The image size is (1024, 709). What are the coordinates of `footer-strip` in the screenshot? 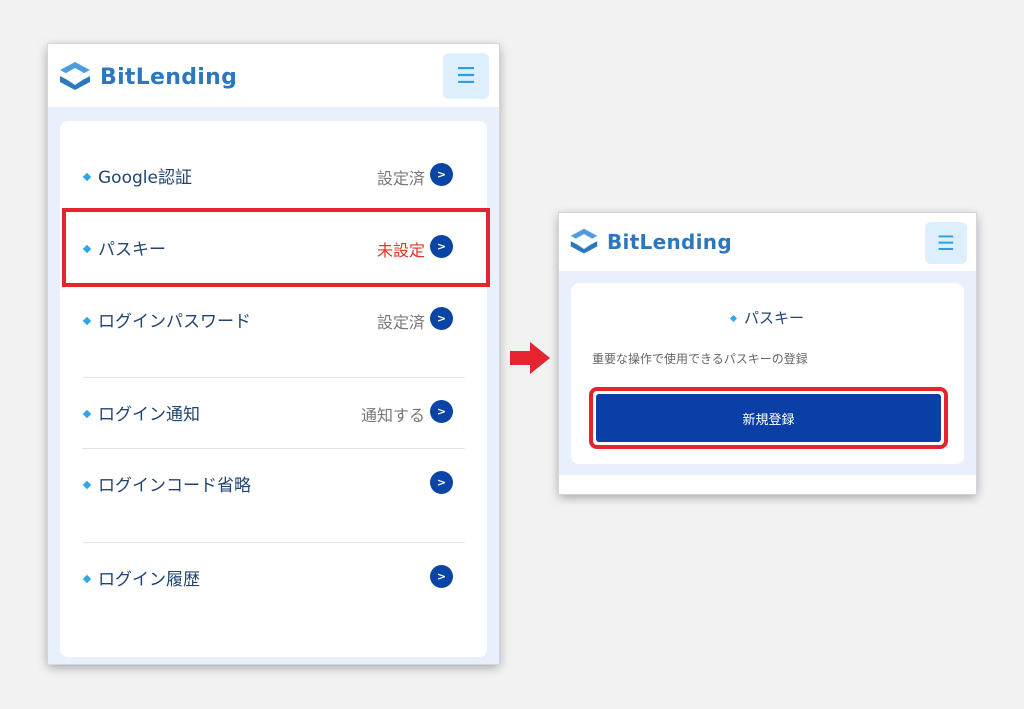 It's located at (767, 484).